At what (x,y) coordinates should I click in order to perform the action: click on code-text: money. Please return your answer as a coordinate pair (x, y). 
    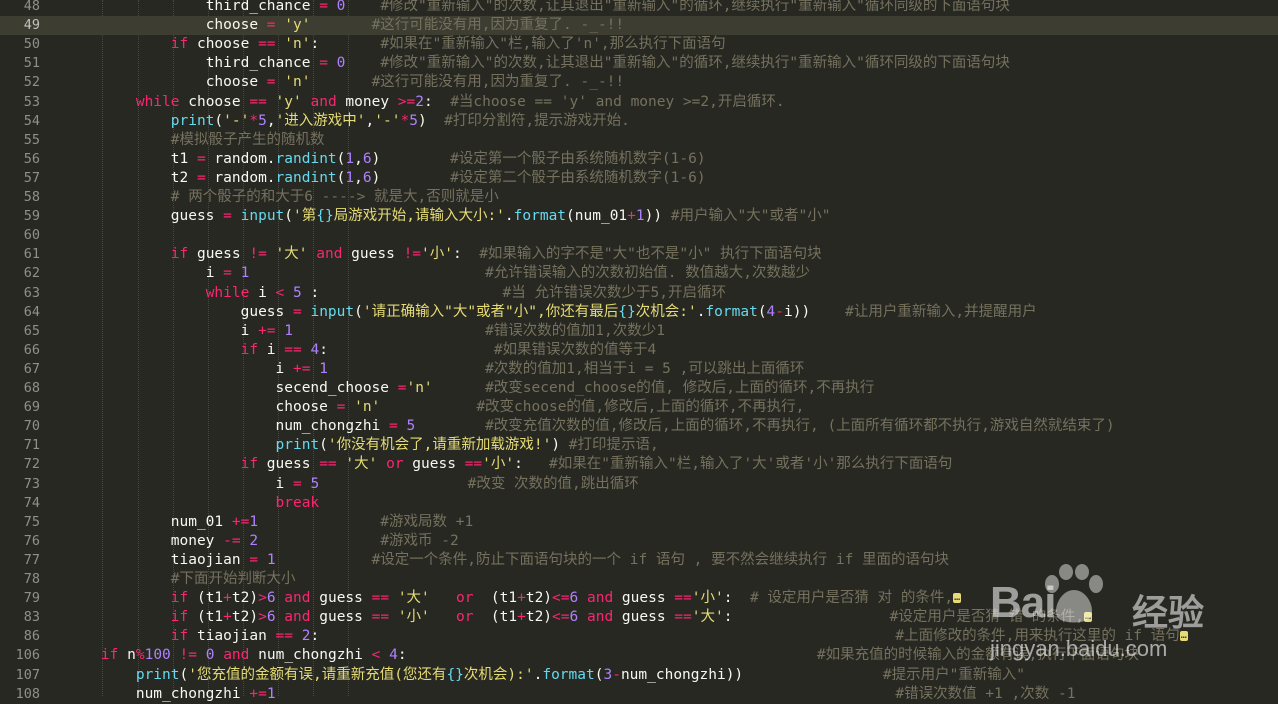
    Looking at the image, I should click on (197, 540).